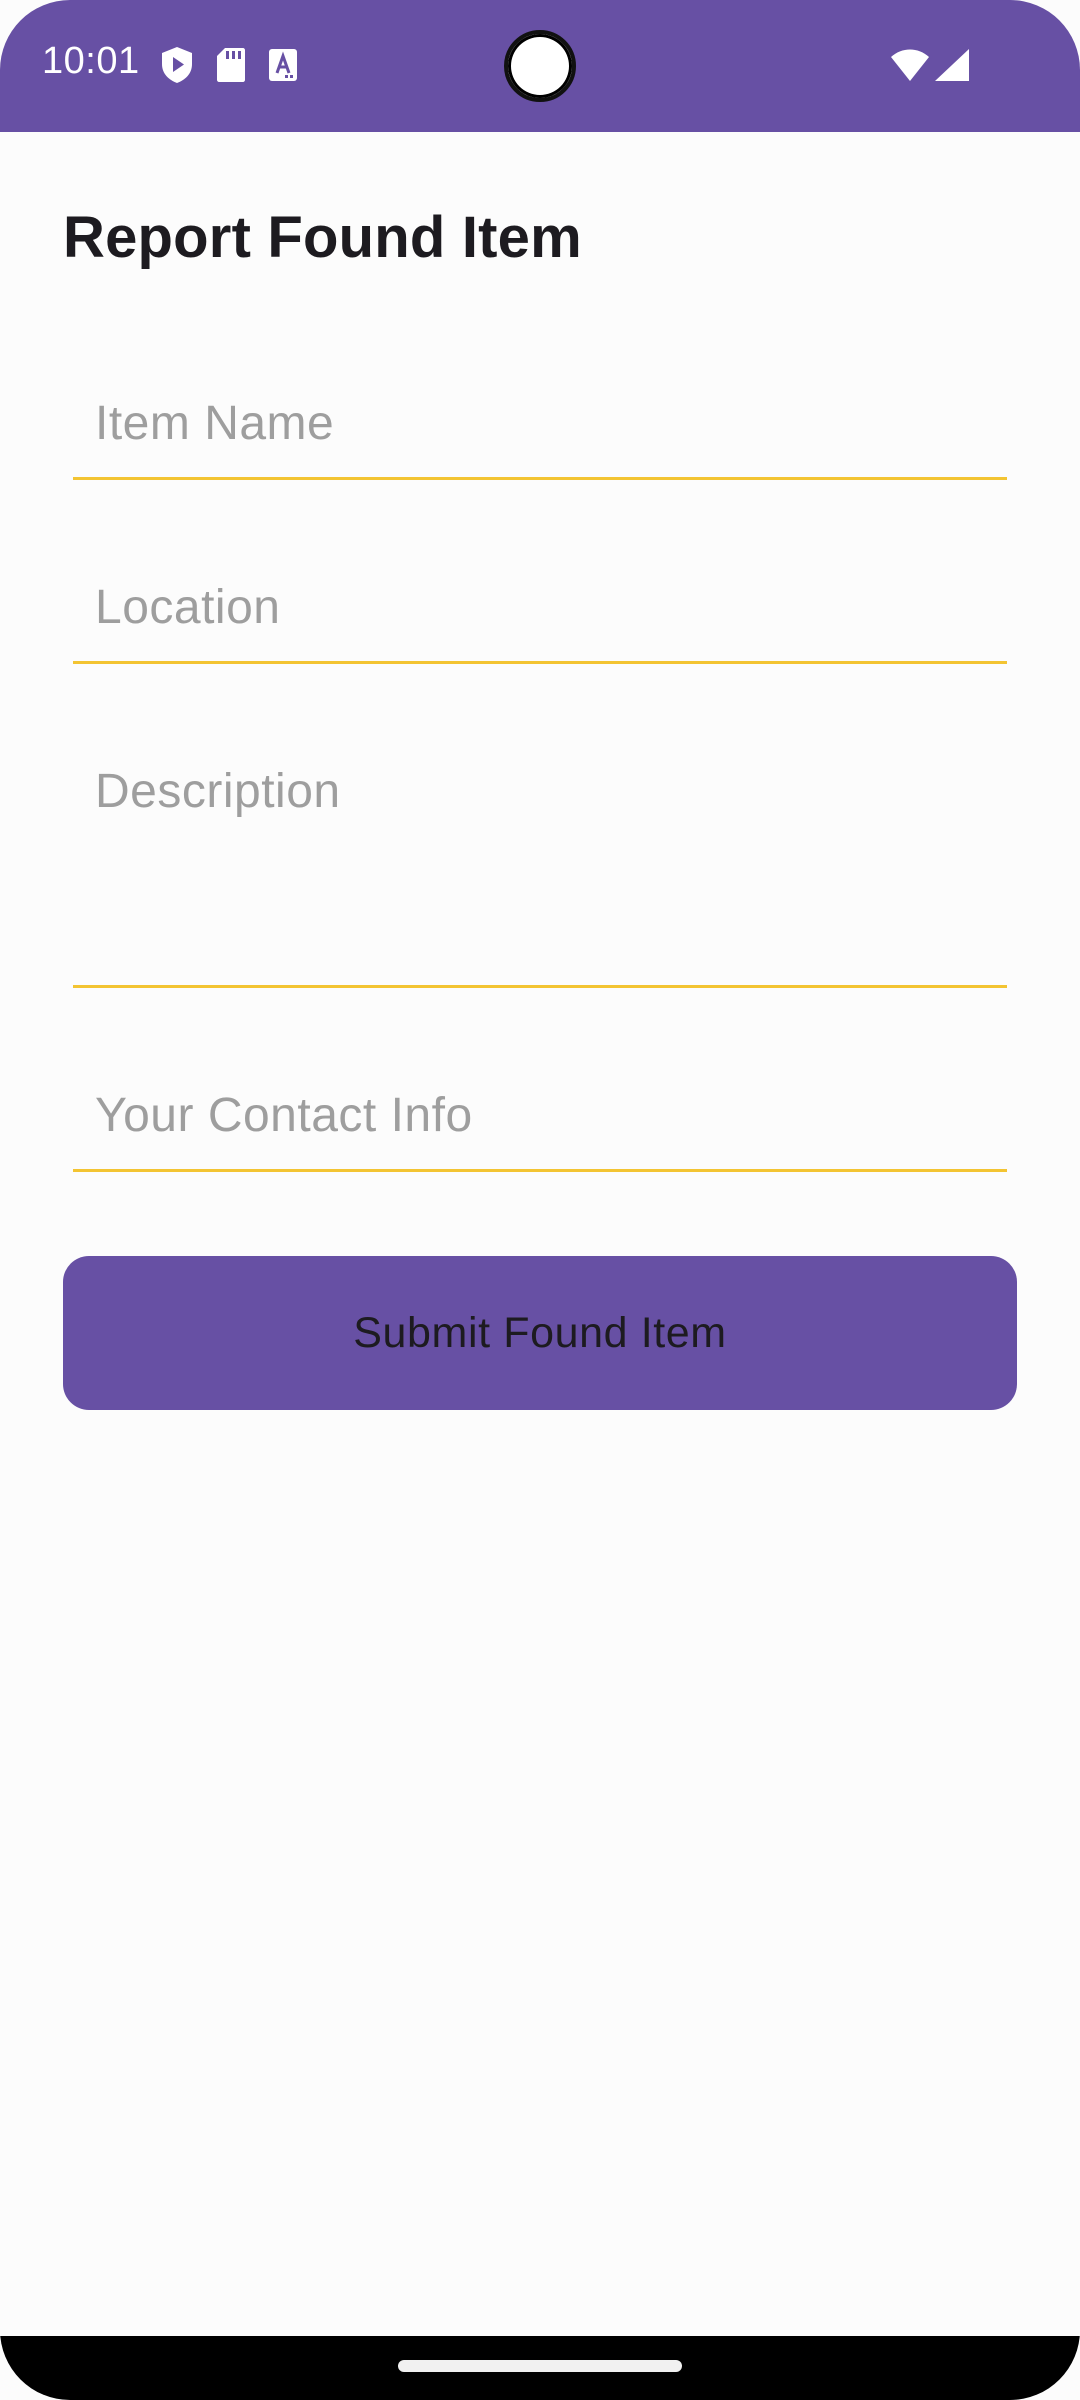  Describe the element at coordinates (540, 1115) in the screenshot. I see `contact-info-field: Your Contact Info` at that location.